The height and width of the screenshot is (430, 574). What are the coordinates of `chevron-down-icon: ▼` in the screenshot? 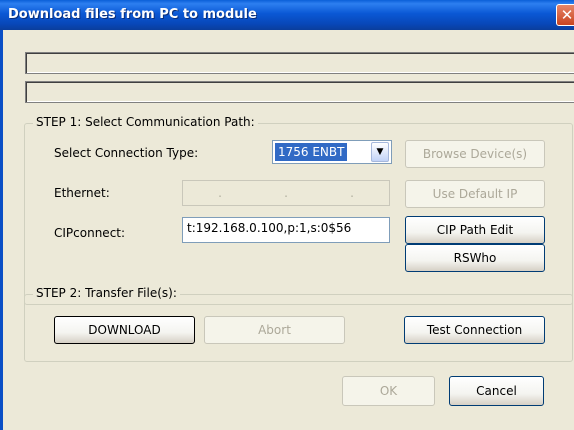 It's located at (380, 152).